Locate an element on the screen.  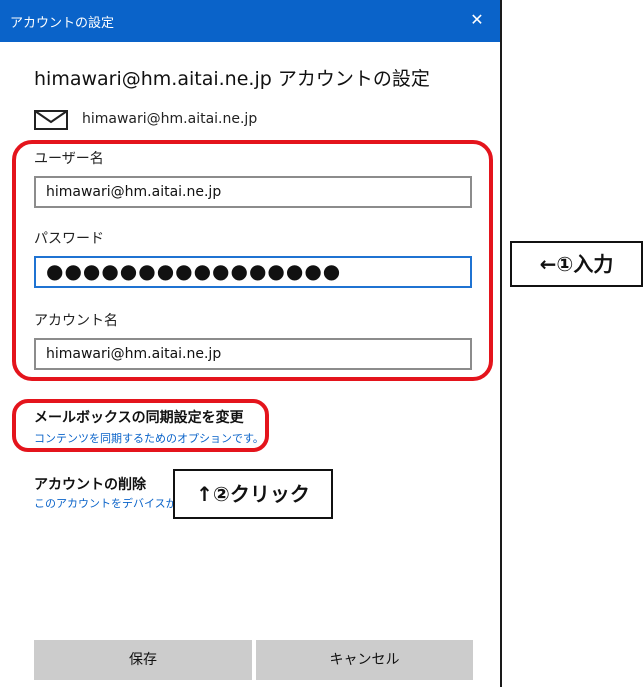
sync-highlight-frame is located at coordinates (140, 425).